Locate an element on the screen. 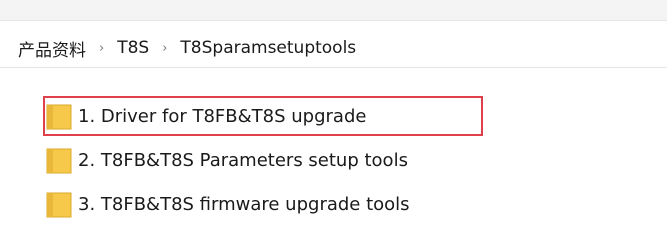  breadcrumb-item-products: 产品资料 is located at coordinates (52, 48).